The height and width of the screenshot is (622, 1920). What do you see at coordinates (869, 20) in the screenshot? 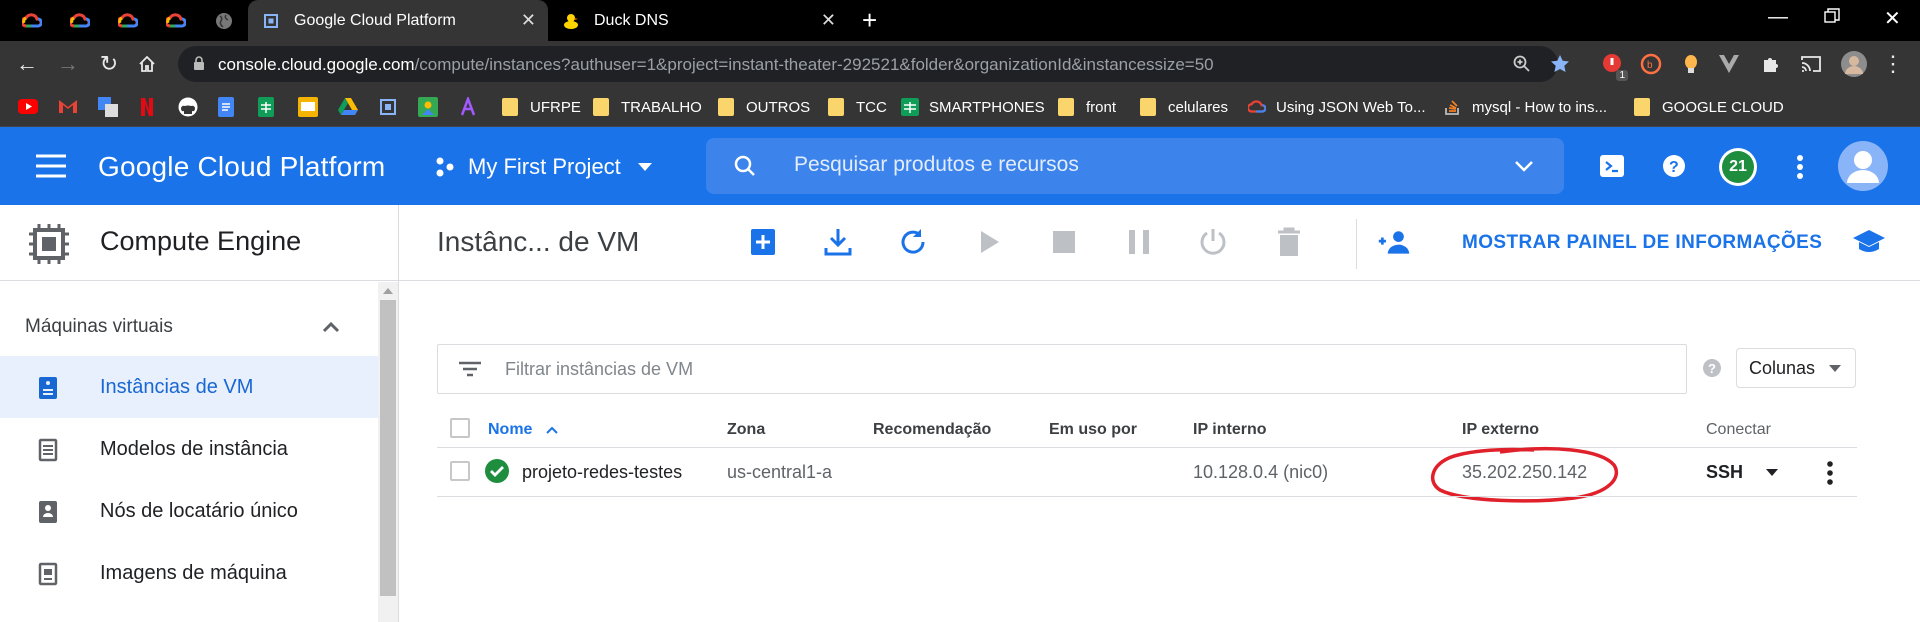
I see `new-tab-icon: +` at bounding box center [869, 20].